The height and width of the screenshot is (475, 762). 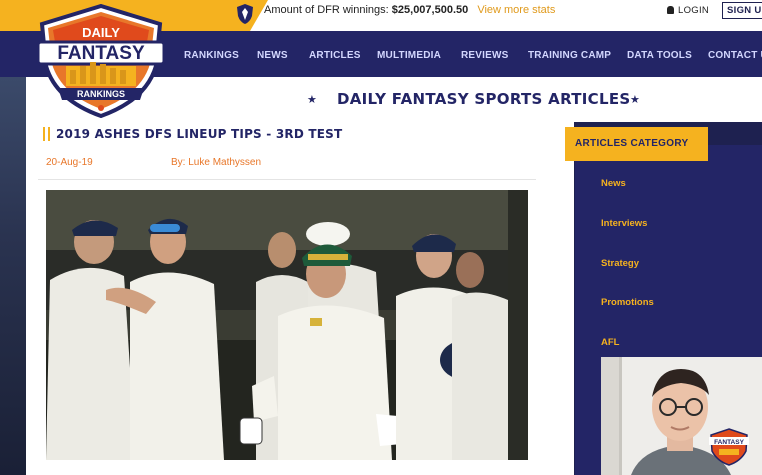 What do you see at coordinates (101, 53) in the screenshot?
I see `logo-text-fantasy: FANTASY` at bounding box center [101, 53].